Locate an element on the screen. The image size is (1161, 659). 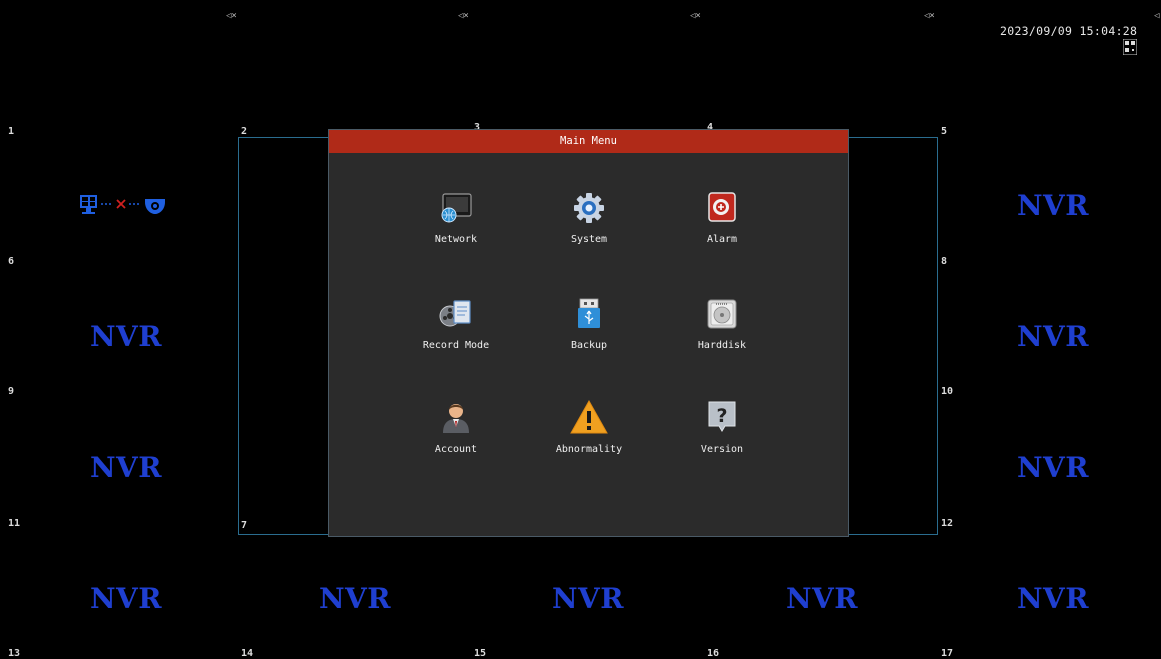
qr-code-icon is located at coordinates (1130, 47).